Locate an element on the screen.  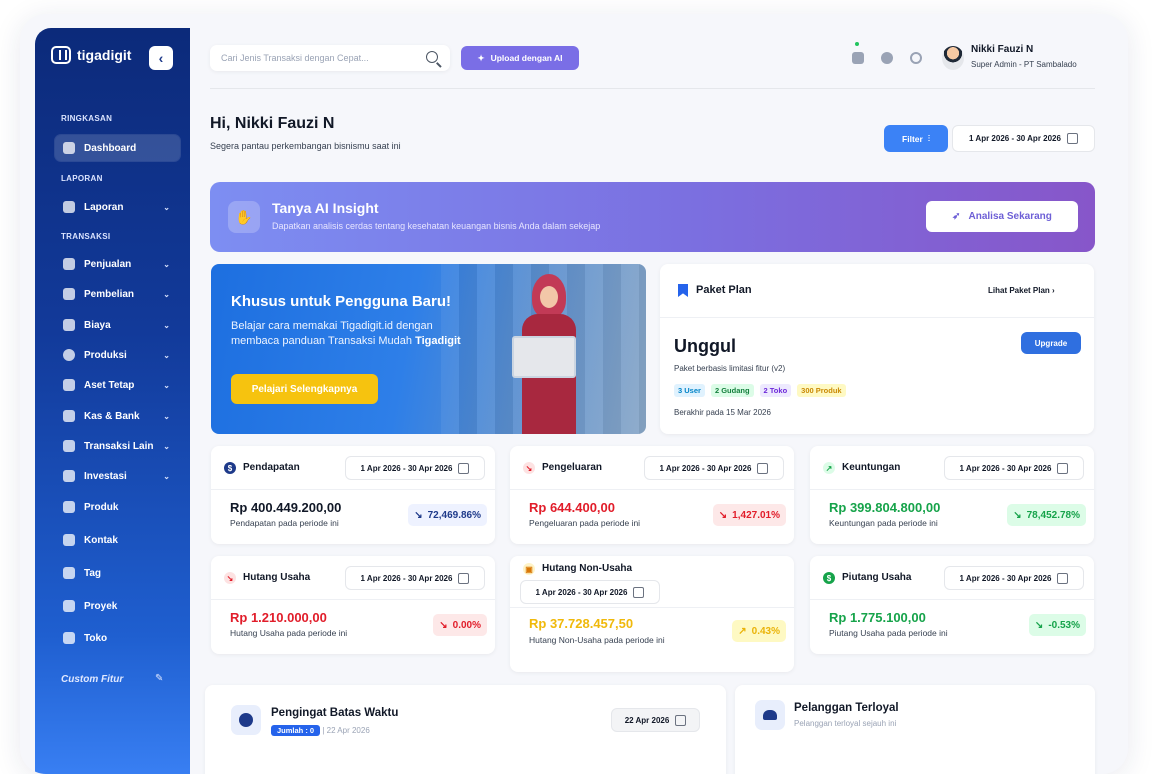
sidebar-item-tag: Tag is located at coordinates (117, 573).